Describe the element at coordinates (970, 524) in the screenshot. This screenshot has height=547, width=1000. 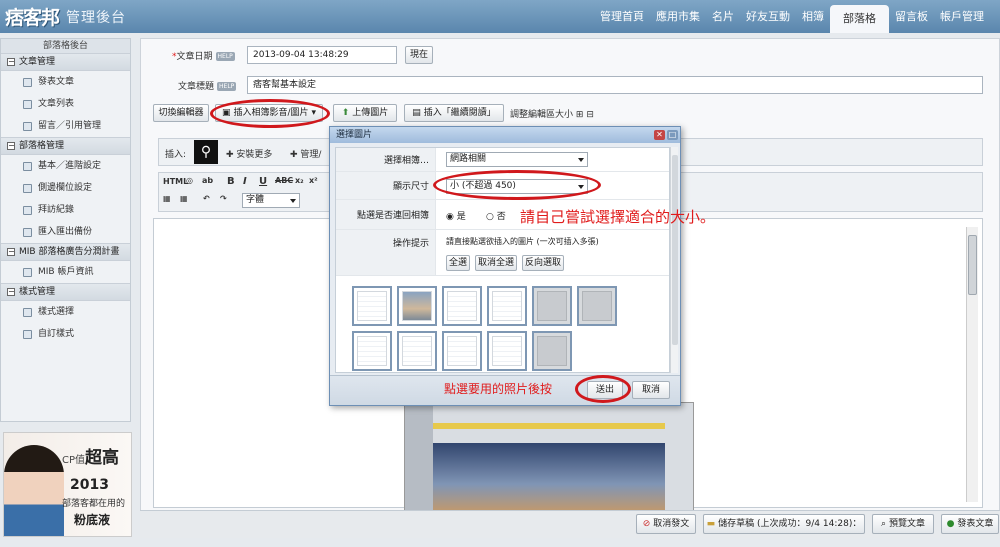
I see `publish-button: ● 發表文章` at that location.